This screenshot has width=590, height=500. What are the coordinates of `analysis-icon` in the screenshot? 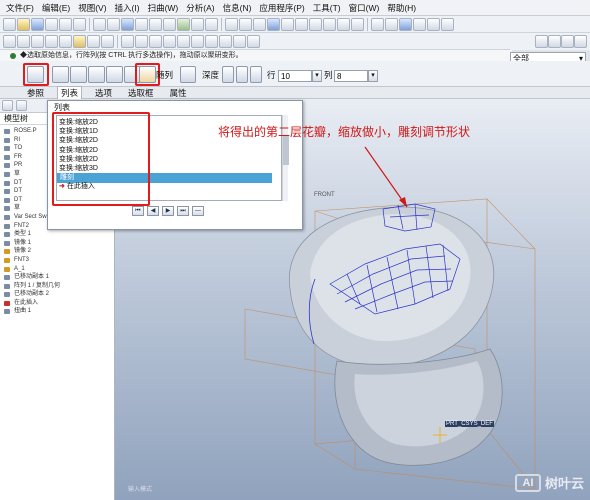 It's located at (79, 41).